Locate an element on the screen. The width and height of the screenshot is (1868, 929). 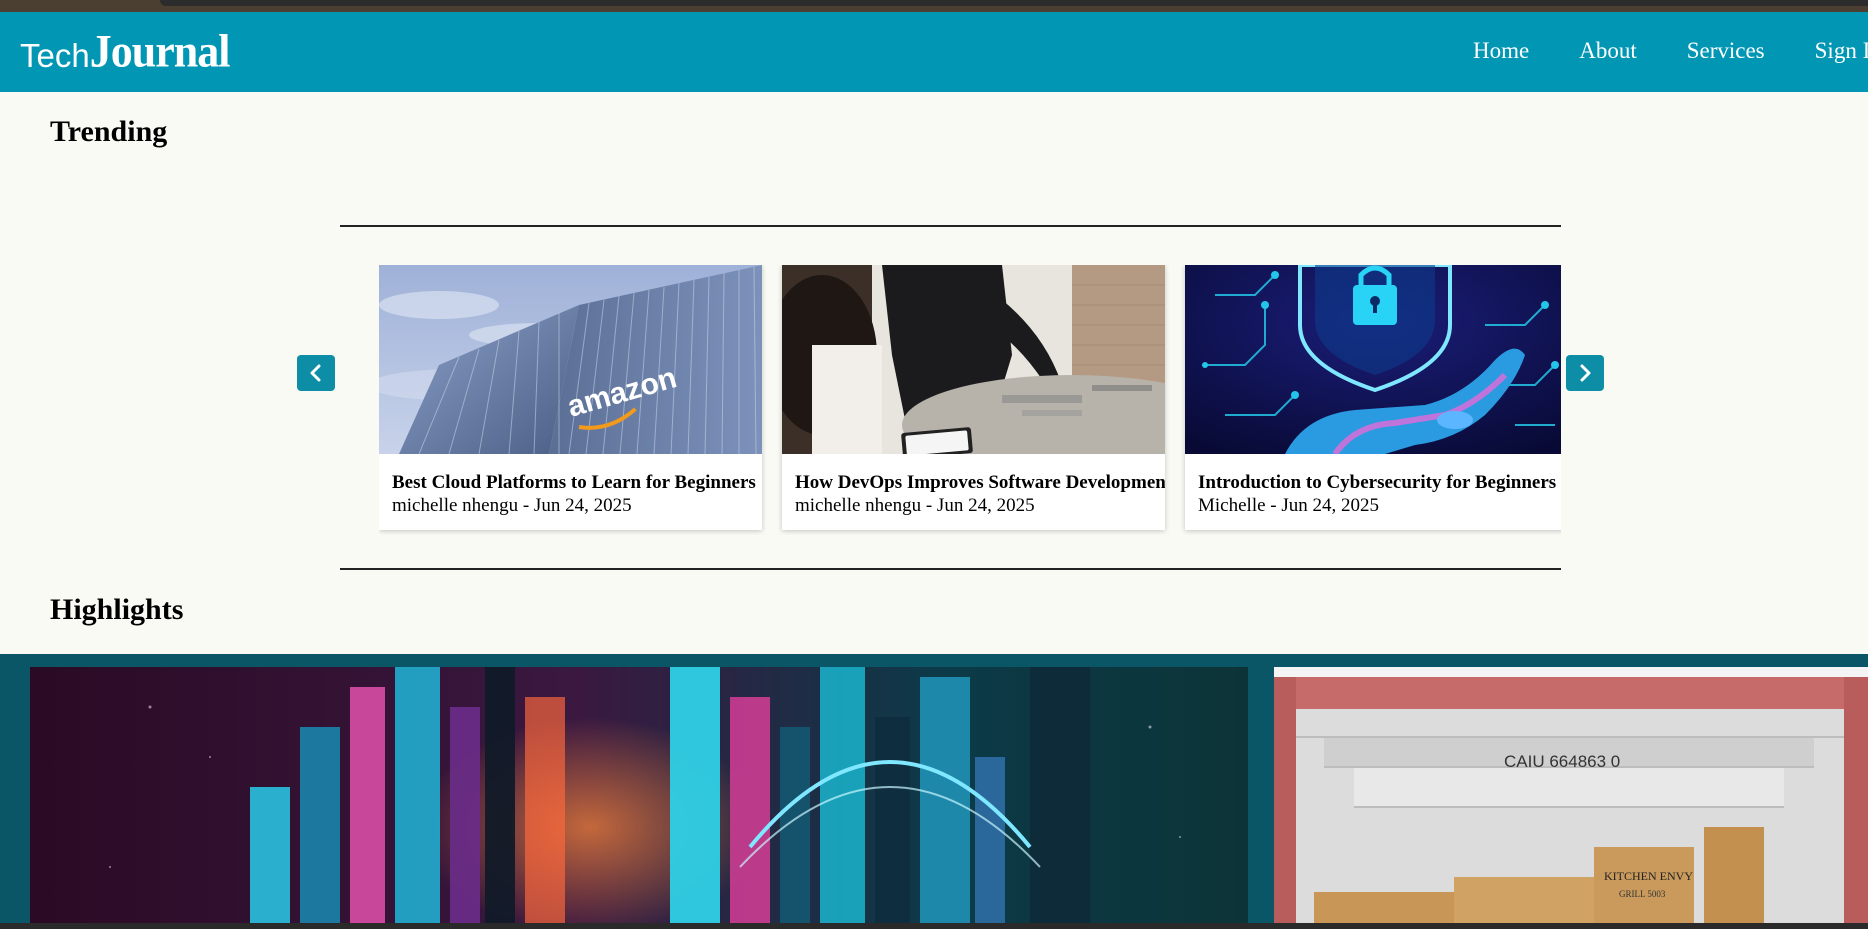
card-meta: Michelle - Jun 24, 2025 is located at coordinates (1289, 505).